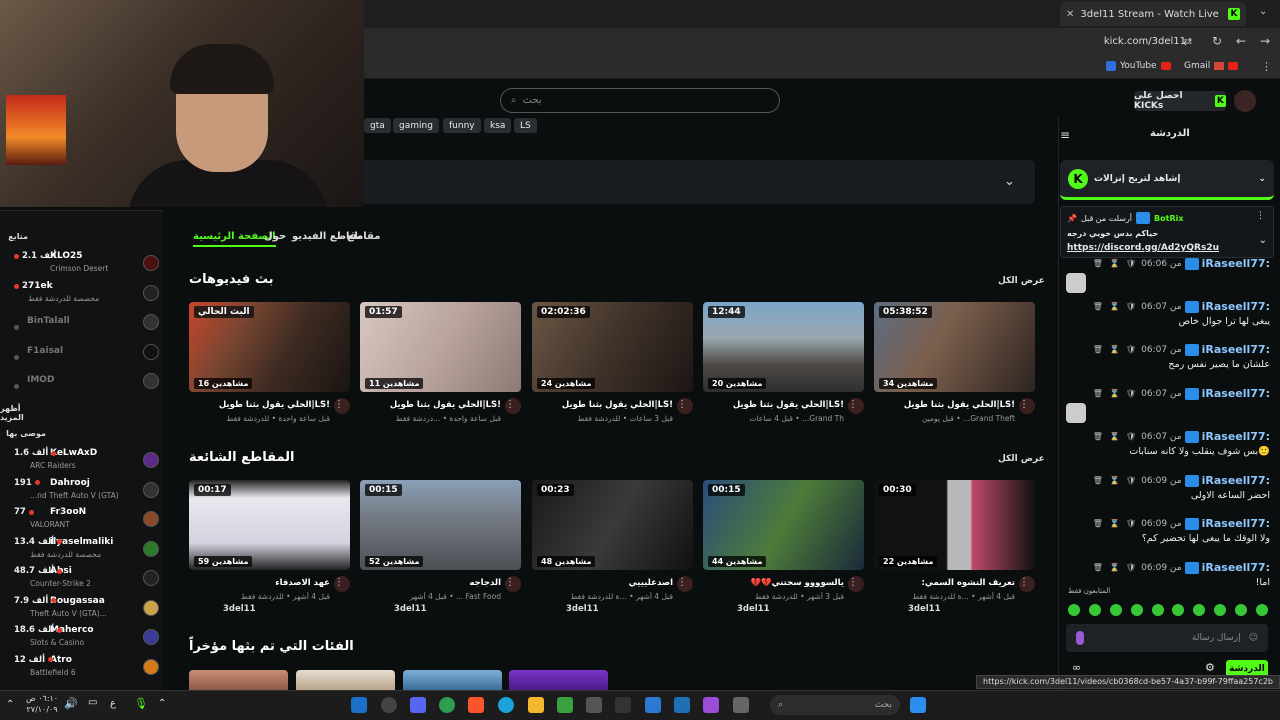  What do you see at coordinates (612, 525) in the screenshot?
I see `thumbnail: 00:23 48 مشاهدين` at bounding box center [612, 525].